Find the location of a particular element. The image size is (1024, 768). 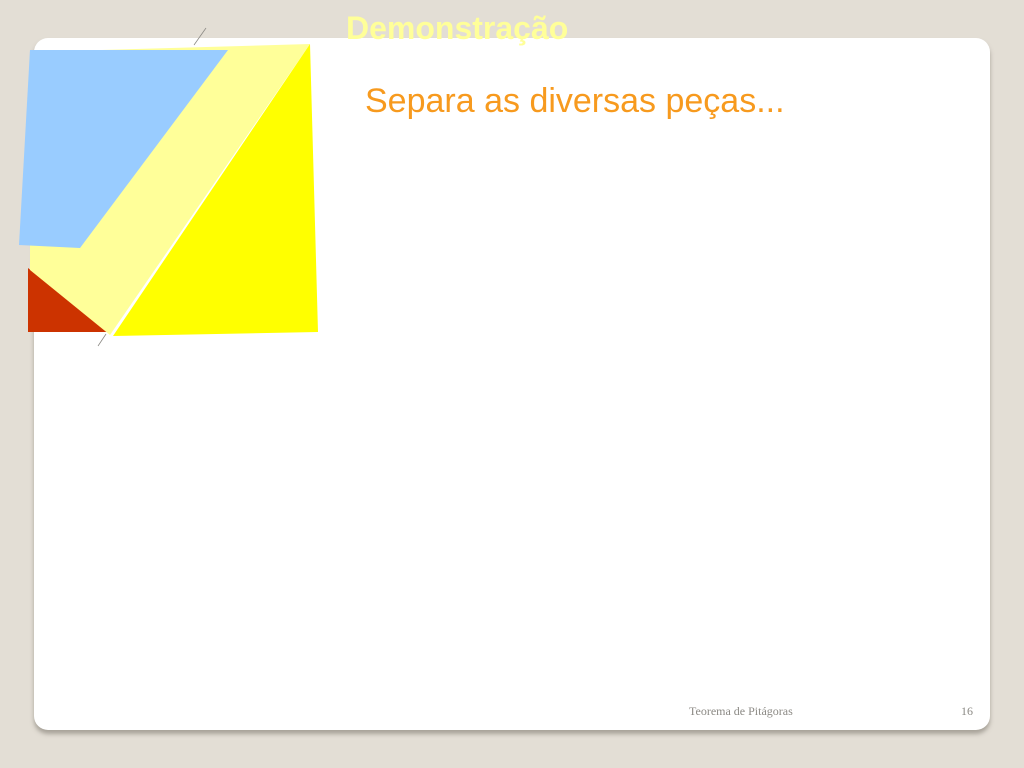

footer-text: Teorema de Pitágoras is located at coordinates (741, 711).